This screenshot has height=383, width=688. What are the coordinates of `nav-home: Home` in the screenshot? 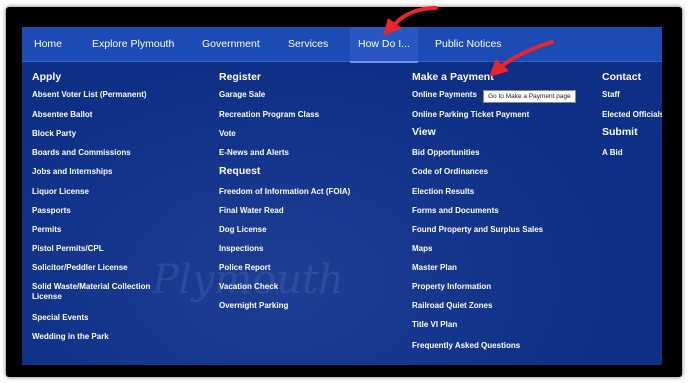 It's located at (48, 44).